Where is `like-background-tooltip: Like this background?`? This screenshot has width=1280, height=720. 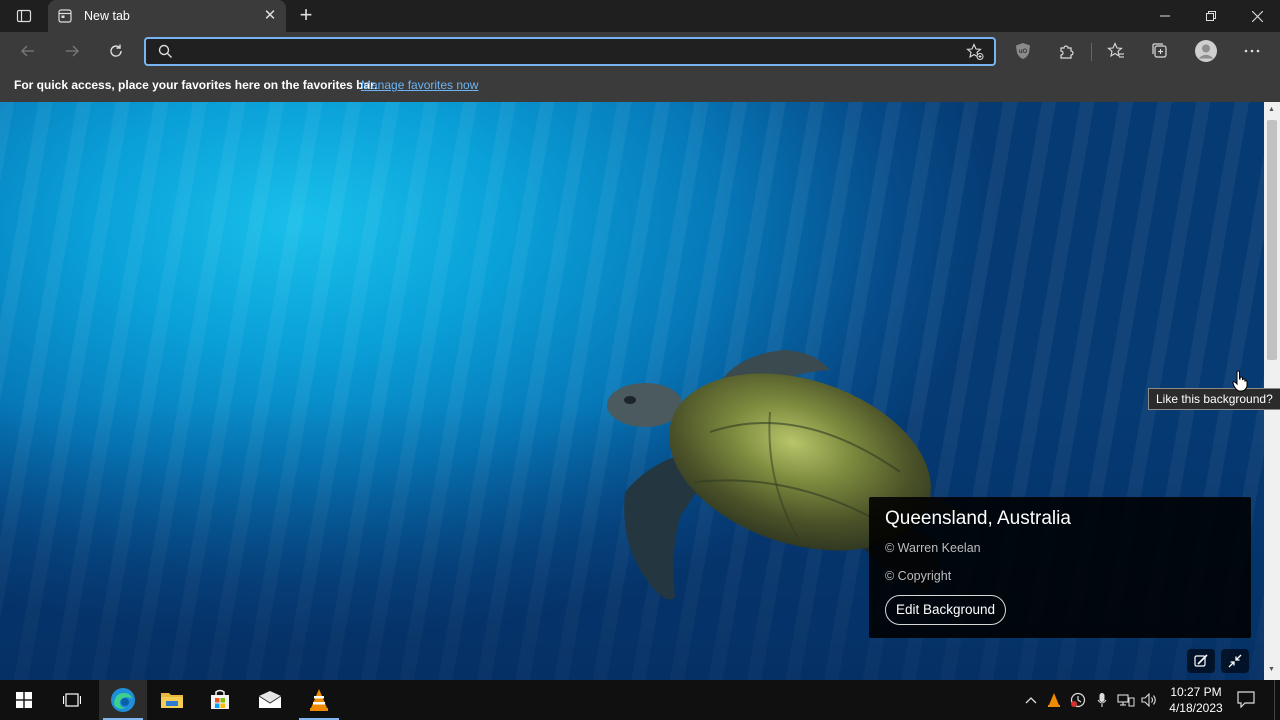 like-background-tooltip: Like this background? is located at coordinates (1214, 399).